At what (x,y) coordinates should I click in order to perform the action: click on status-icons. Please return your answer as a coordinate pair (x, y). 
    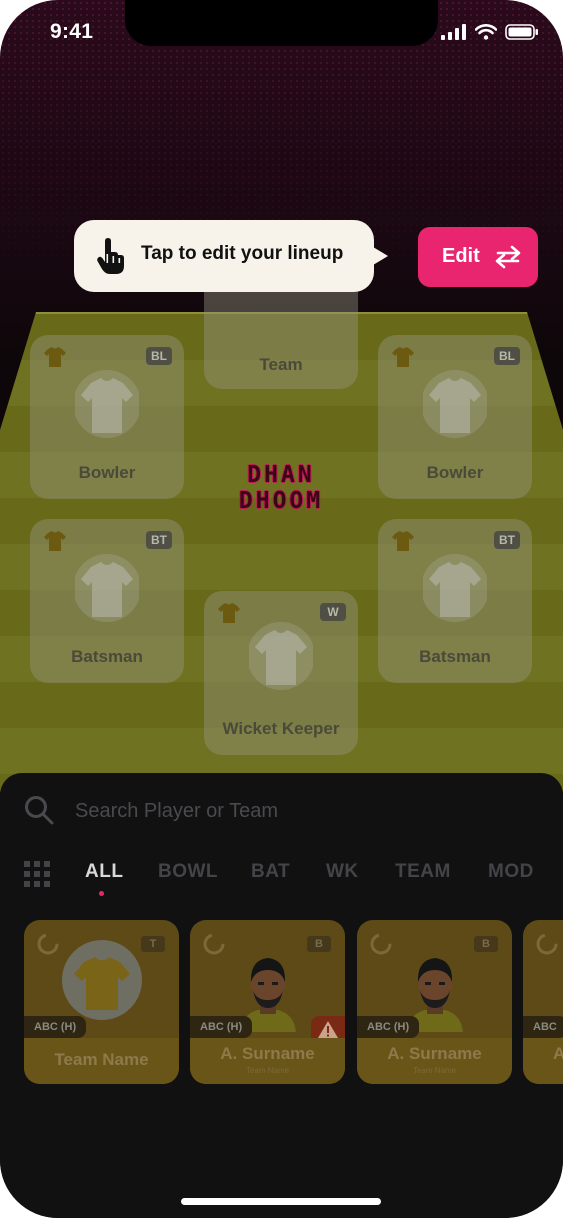
    Looking at the image, I should click on (490, 32).